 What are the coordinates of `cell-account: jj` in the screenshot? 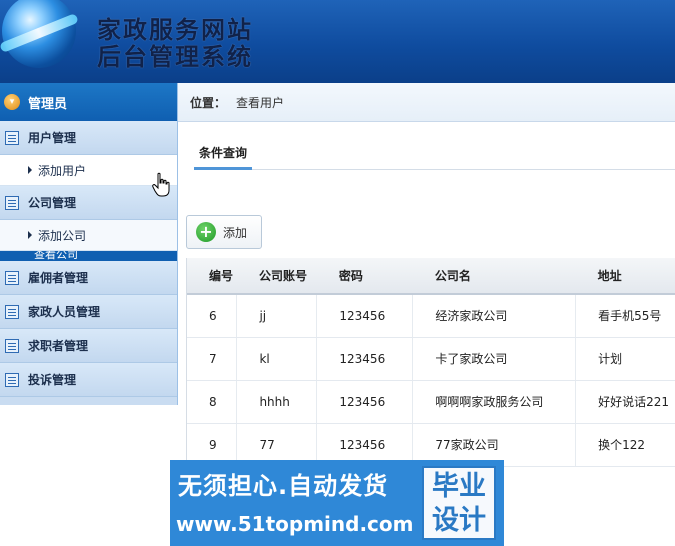 It's located at (277, 316).